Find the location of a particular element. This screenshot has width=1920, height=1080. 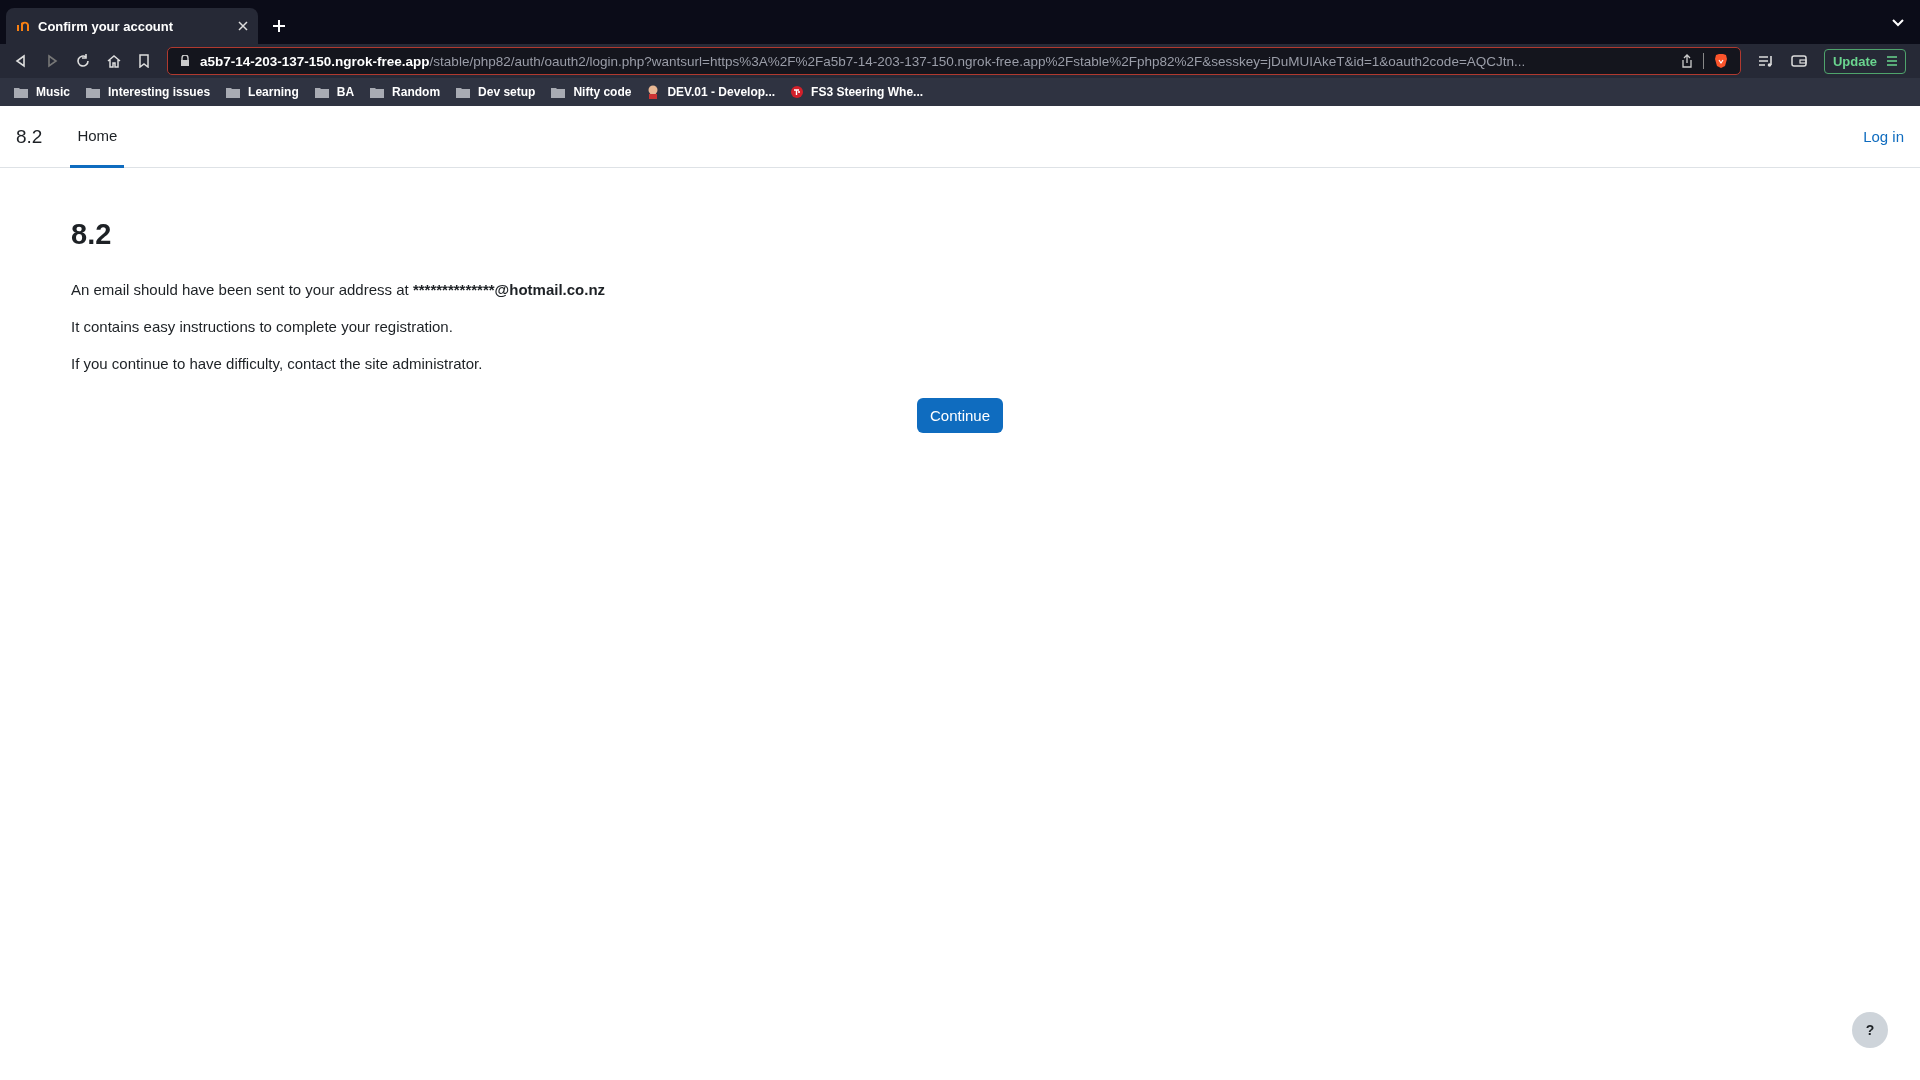

site-name: 8.2 is located at coordinates (29, 136).